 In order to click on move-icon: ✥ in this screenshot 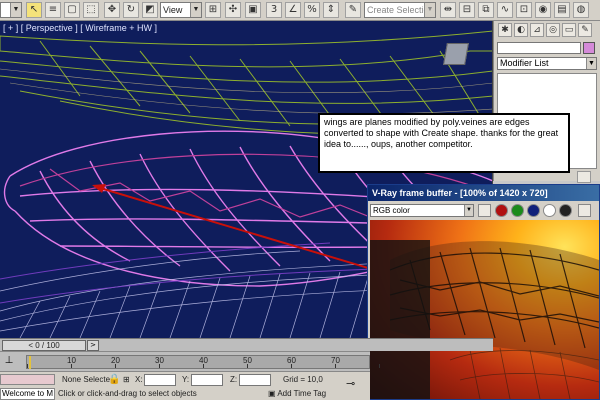, I will do `click(112, 10)`.